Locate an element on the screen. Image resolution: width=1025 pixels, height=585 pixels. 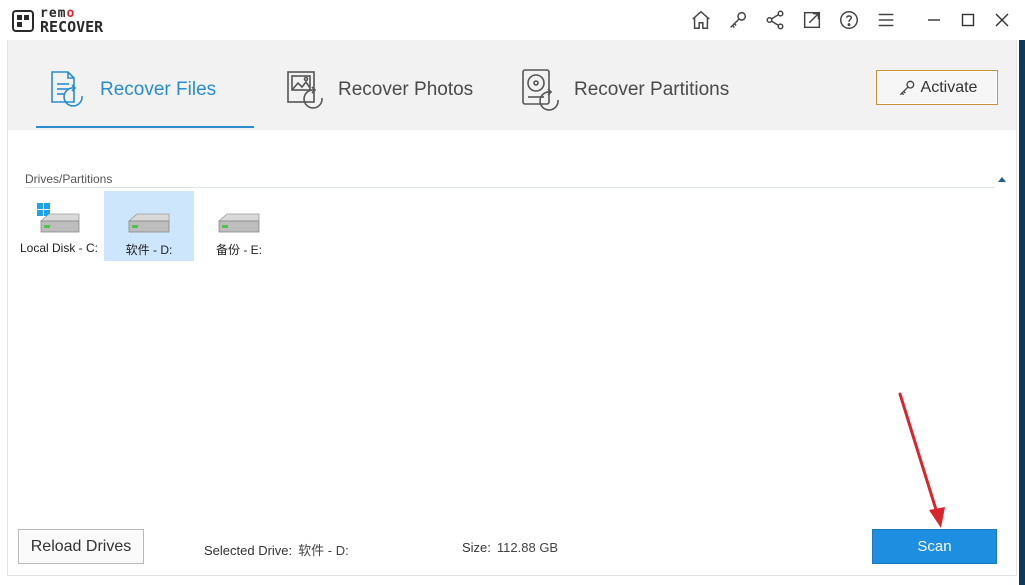
drive-item-e: 备份 - E: is located at coordinates (239, 226).